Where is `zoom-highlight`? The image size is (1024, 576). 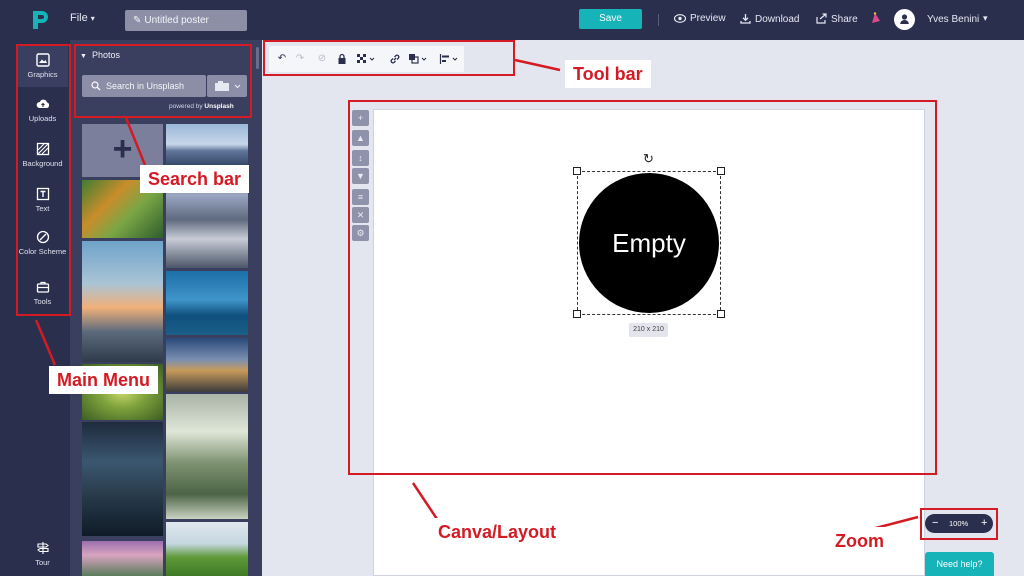
zoom-highlight is located at coordinates (959, 524).